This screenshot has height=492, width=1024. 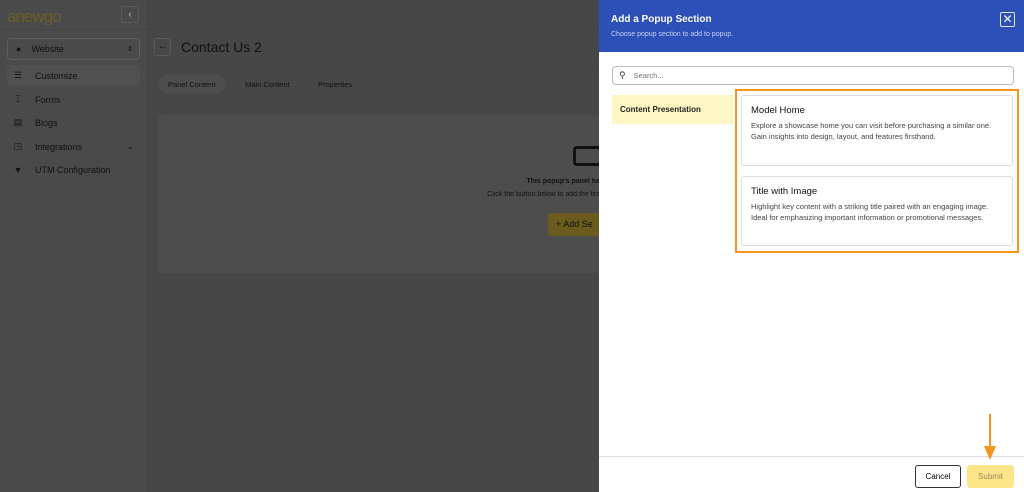 What do you see at coordinates (221, 47) in the screenshot?
I see `page-title: Contact Us 2` at bounding box center [221, 47].